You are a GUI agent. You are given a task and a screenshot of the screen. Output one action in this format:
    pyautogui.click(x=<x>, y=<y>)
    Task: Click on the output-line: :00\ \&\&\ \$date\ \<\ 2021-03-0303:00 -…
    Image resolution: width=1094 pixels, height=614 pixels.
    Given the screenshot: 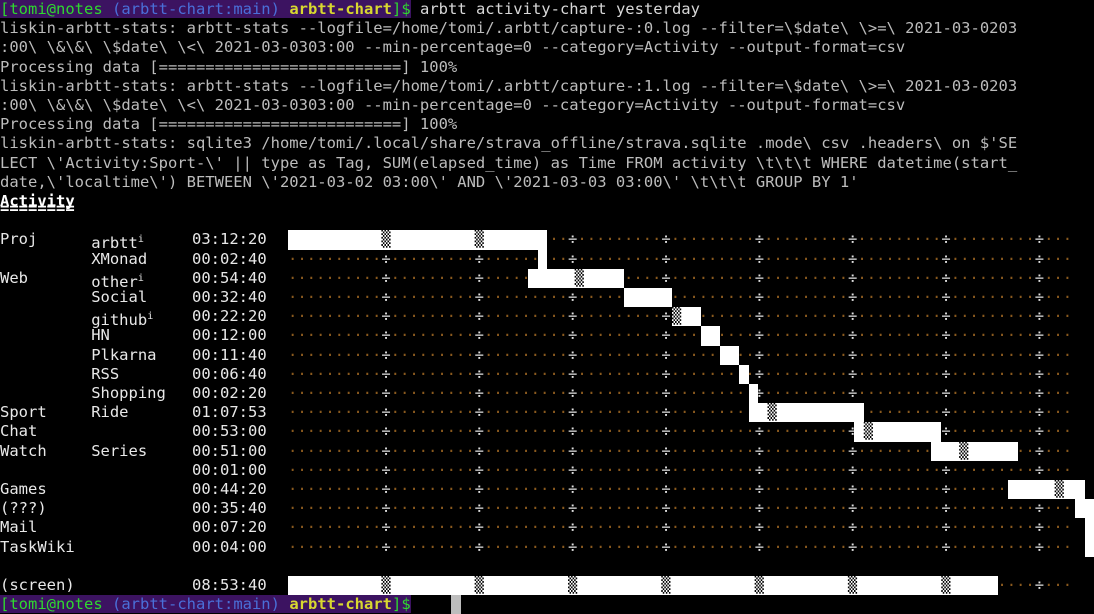 What is the action you would take?
    pyautogui.click(x=453, y=105)
    